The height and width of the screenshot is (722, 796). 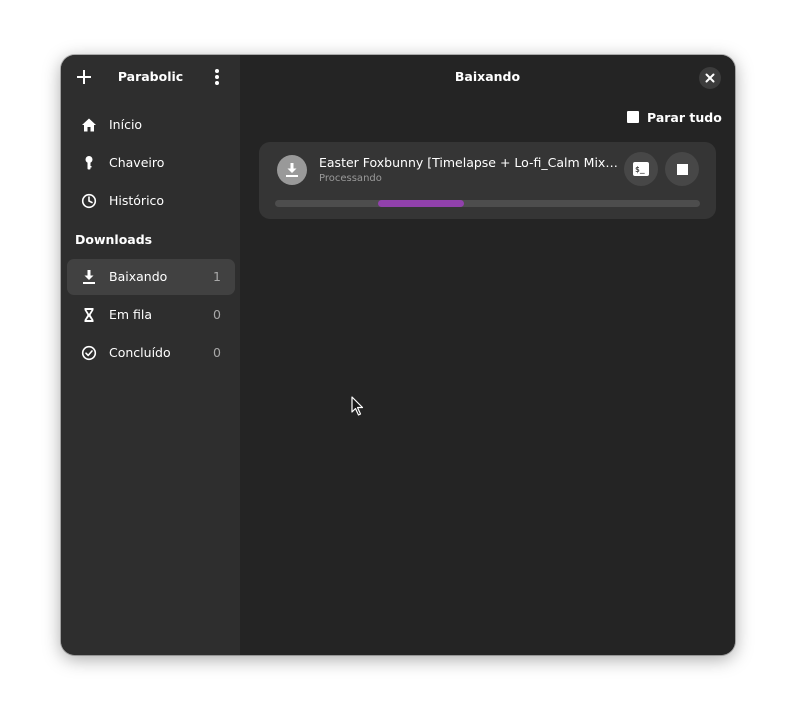 What do you see at coordinates (126, 124) in the screenshot?
I see `sidebar-item-label: Início` at bounding box center [126, 124].